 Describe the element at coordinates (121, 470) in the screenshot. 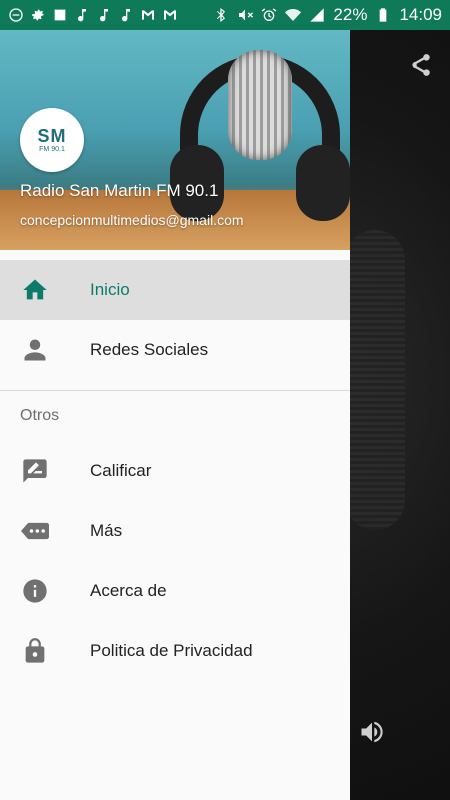

I see `menu-item-label: Calificar` at that location.